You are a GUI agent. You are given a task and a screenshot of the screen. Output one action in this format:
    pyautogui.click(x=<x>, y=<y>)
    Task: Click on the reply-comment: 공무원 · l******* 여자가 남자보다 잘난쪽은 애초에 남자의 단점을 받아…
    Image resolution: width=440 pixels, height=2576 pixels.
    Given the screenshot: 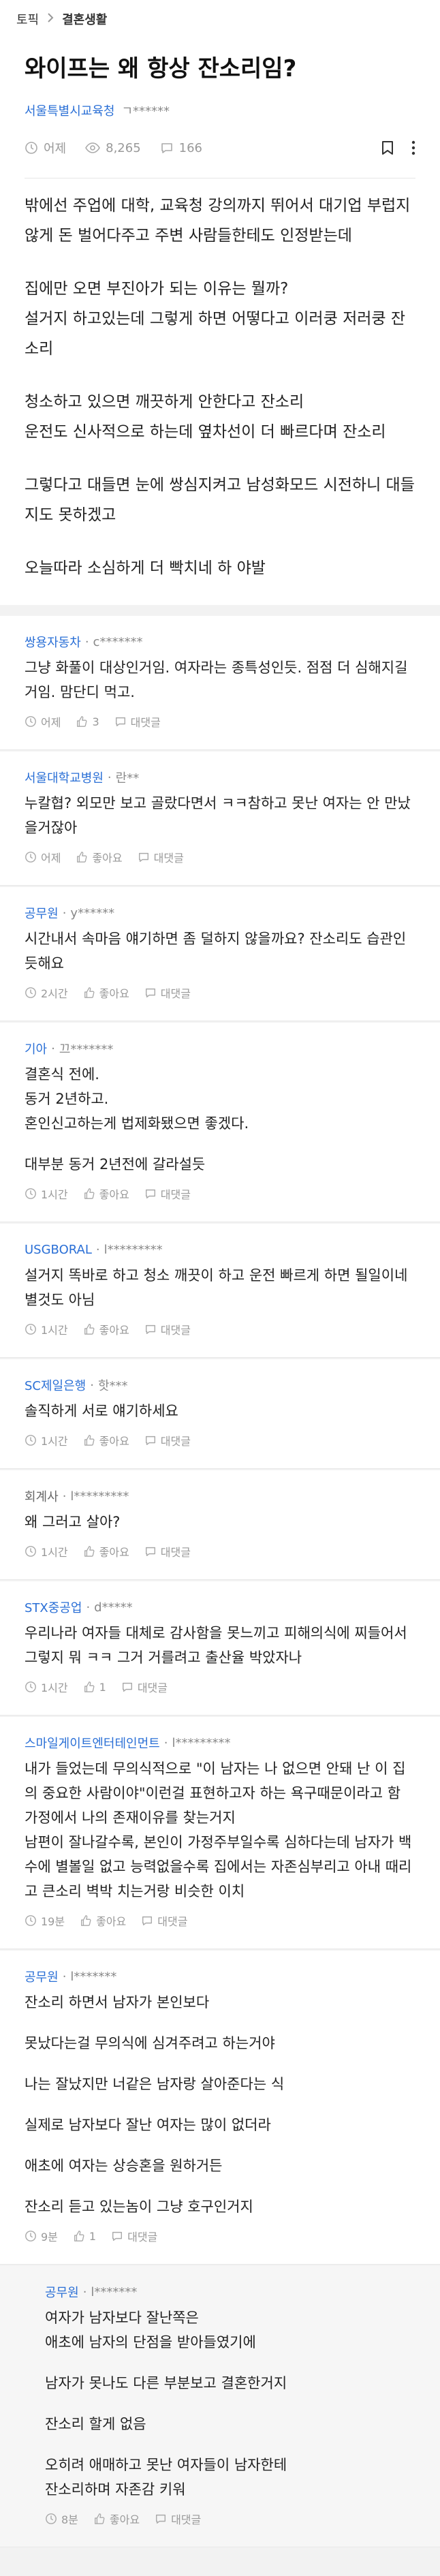 What is the action you would take?
    pyautogui.click(x=220, y=2406)
    